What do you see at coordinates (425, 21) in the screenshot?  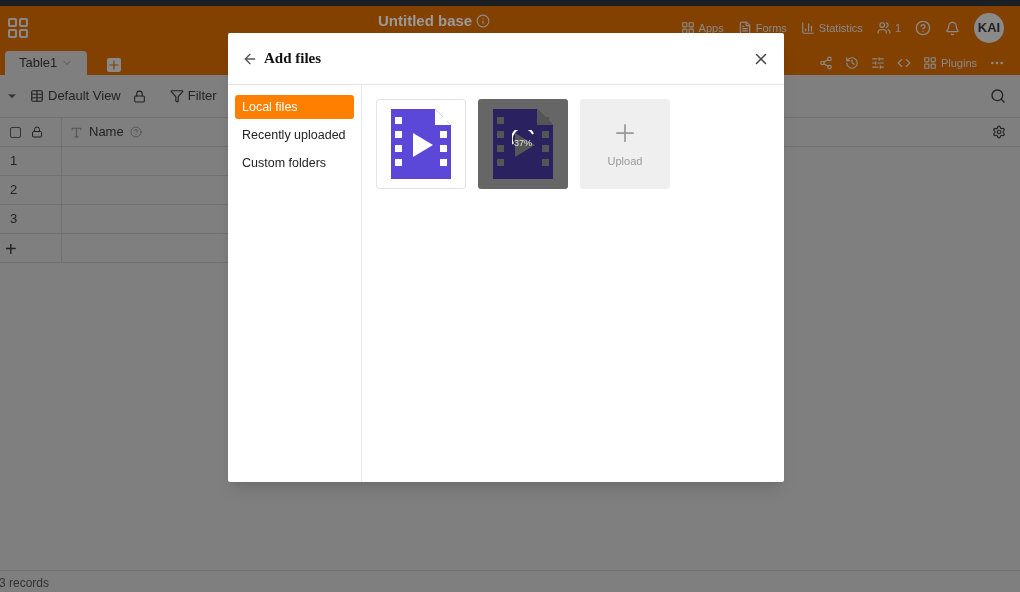 I see `base-title: Untitled base` at bounding box center [425, 21].